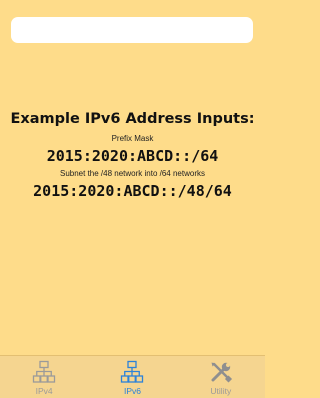  I want to click on tab-ipv6: IPv6, so click(132, 376).